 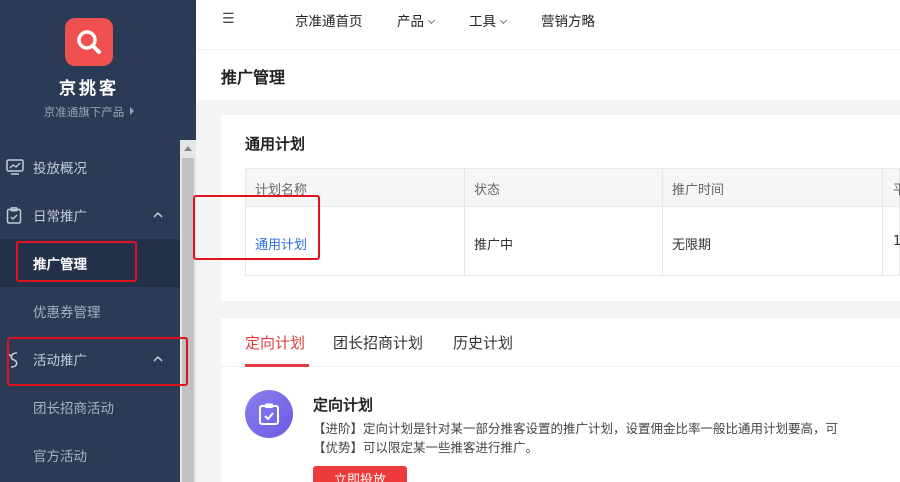 What do you see at coordinates (84, 112) in the screenshot?
I see `brand-subtitle-text: 京准通旗下产品` at bounding box center [84, 112].